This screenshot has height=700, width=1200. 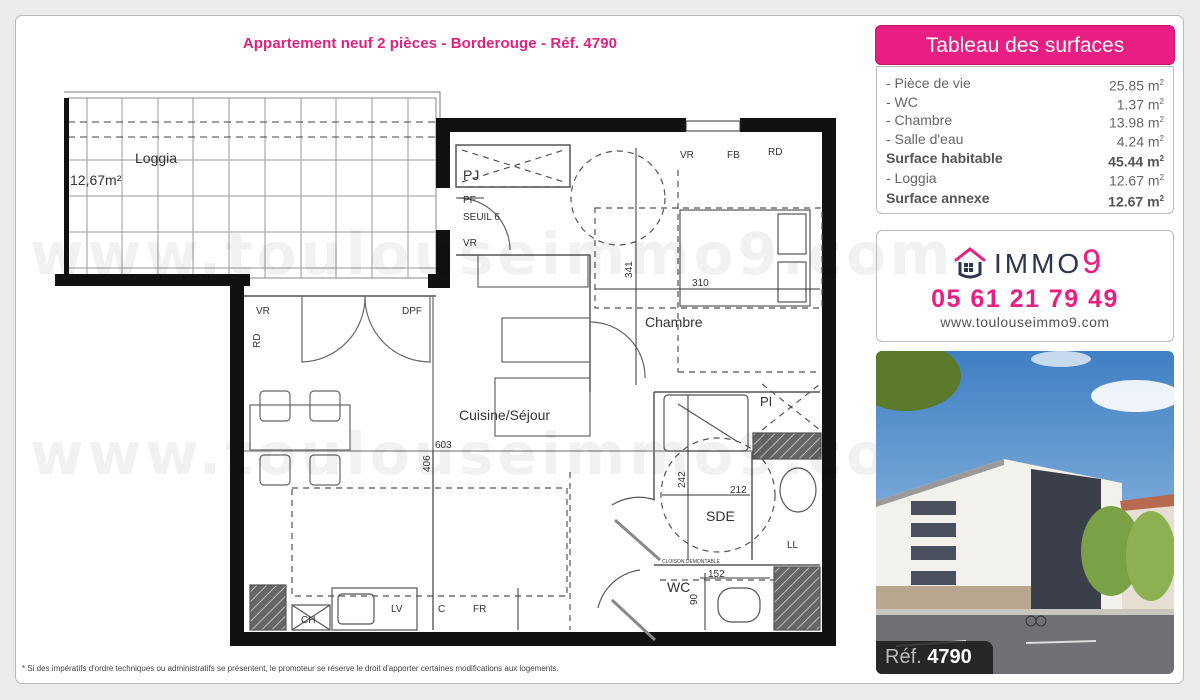 What do you see at coordinates (766, 401) in the screenshot?
I see `label-pl: PI` at bounding box center [766, 401].